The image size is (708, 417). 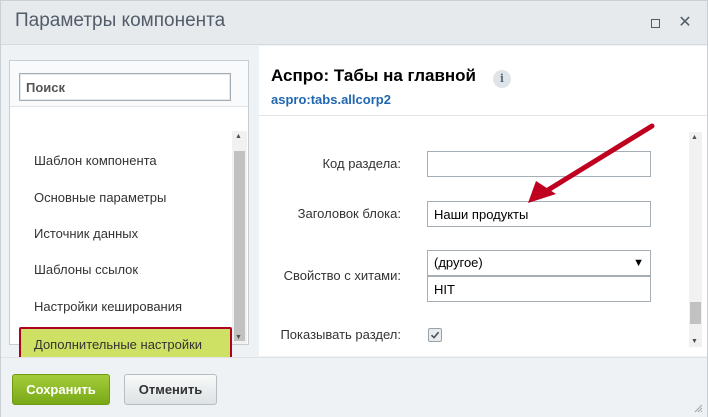 What do you see at coordinates (342, 275) in the screenshot?
I see `hits-property-label: Свойство с хитами:` at bounding box center [342, 275].